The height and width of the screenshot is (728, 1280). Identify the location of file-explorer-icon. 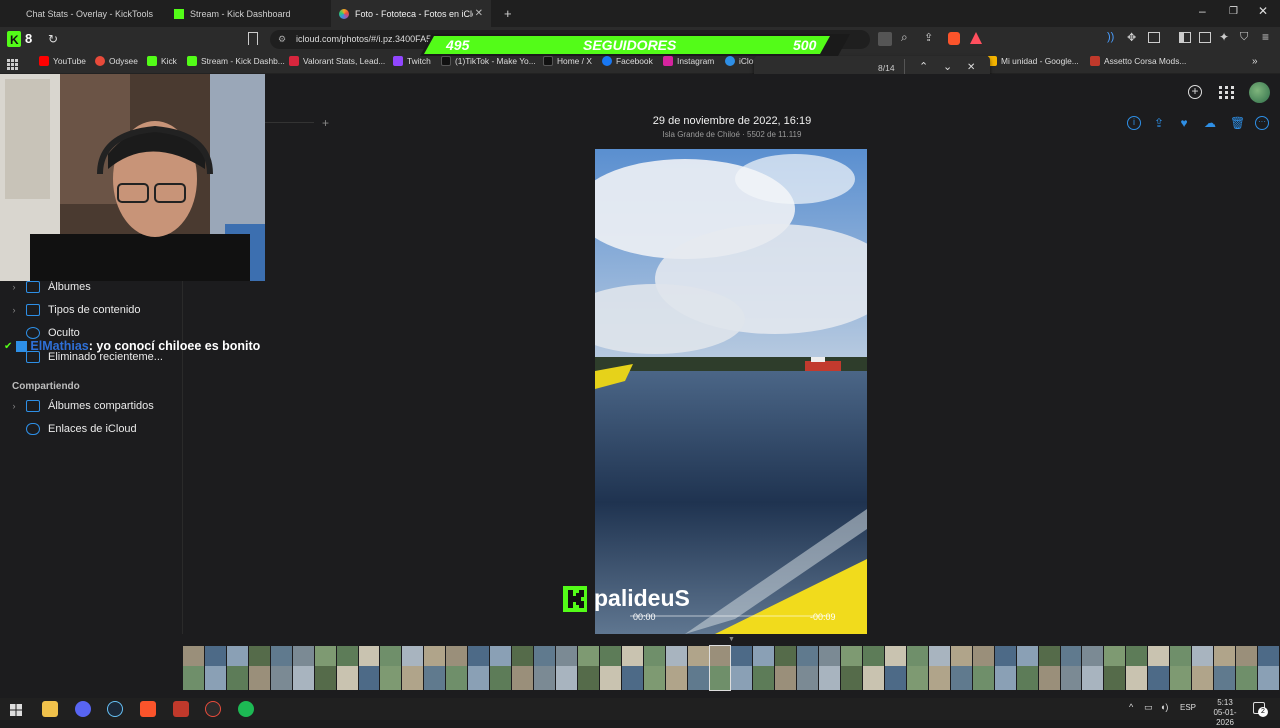
(50, 709).